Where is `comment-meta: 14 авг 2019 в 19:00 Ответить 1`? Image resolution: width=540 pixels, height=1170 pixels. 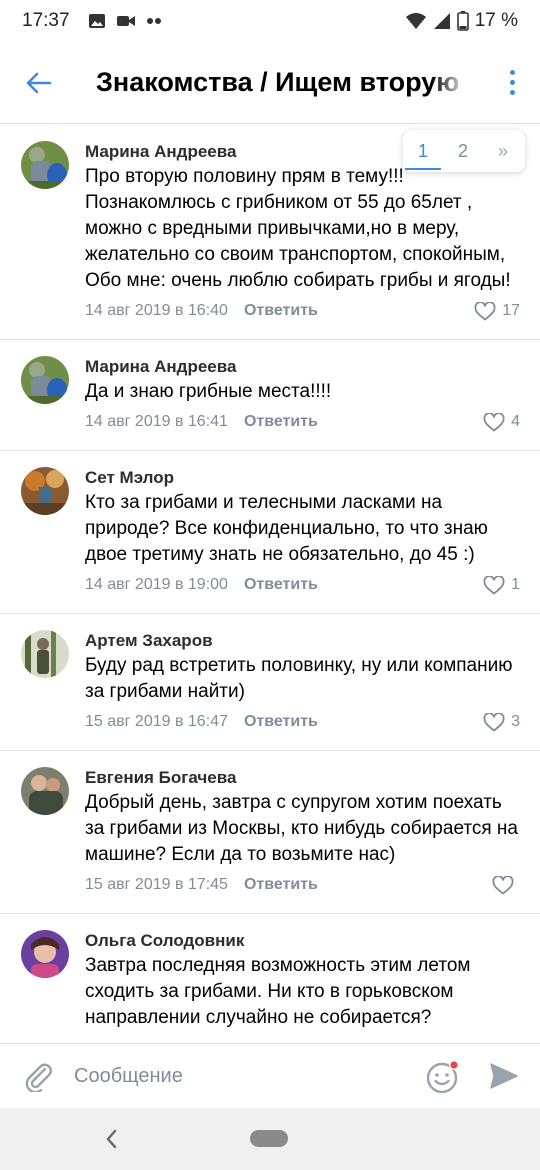
comment-meta: 14 авг 2019 в 19:00 Ответить 1 is located at coordinates (302, 585).